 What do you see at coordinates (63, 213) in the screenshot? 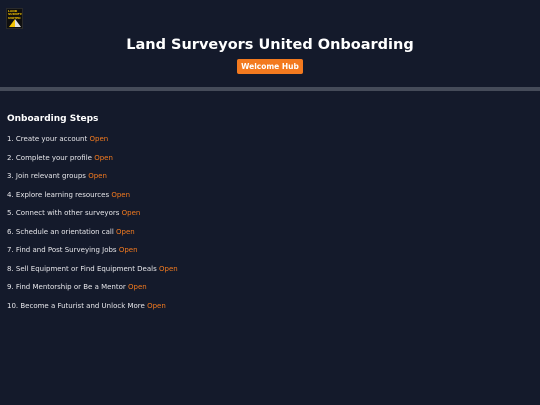
I see `step-label: 5. Connect with other surveyors` at bounding box center [63, 213].